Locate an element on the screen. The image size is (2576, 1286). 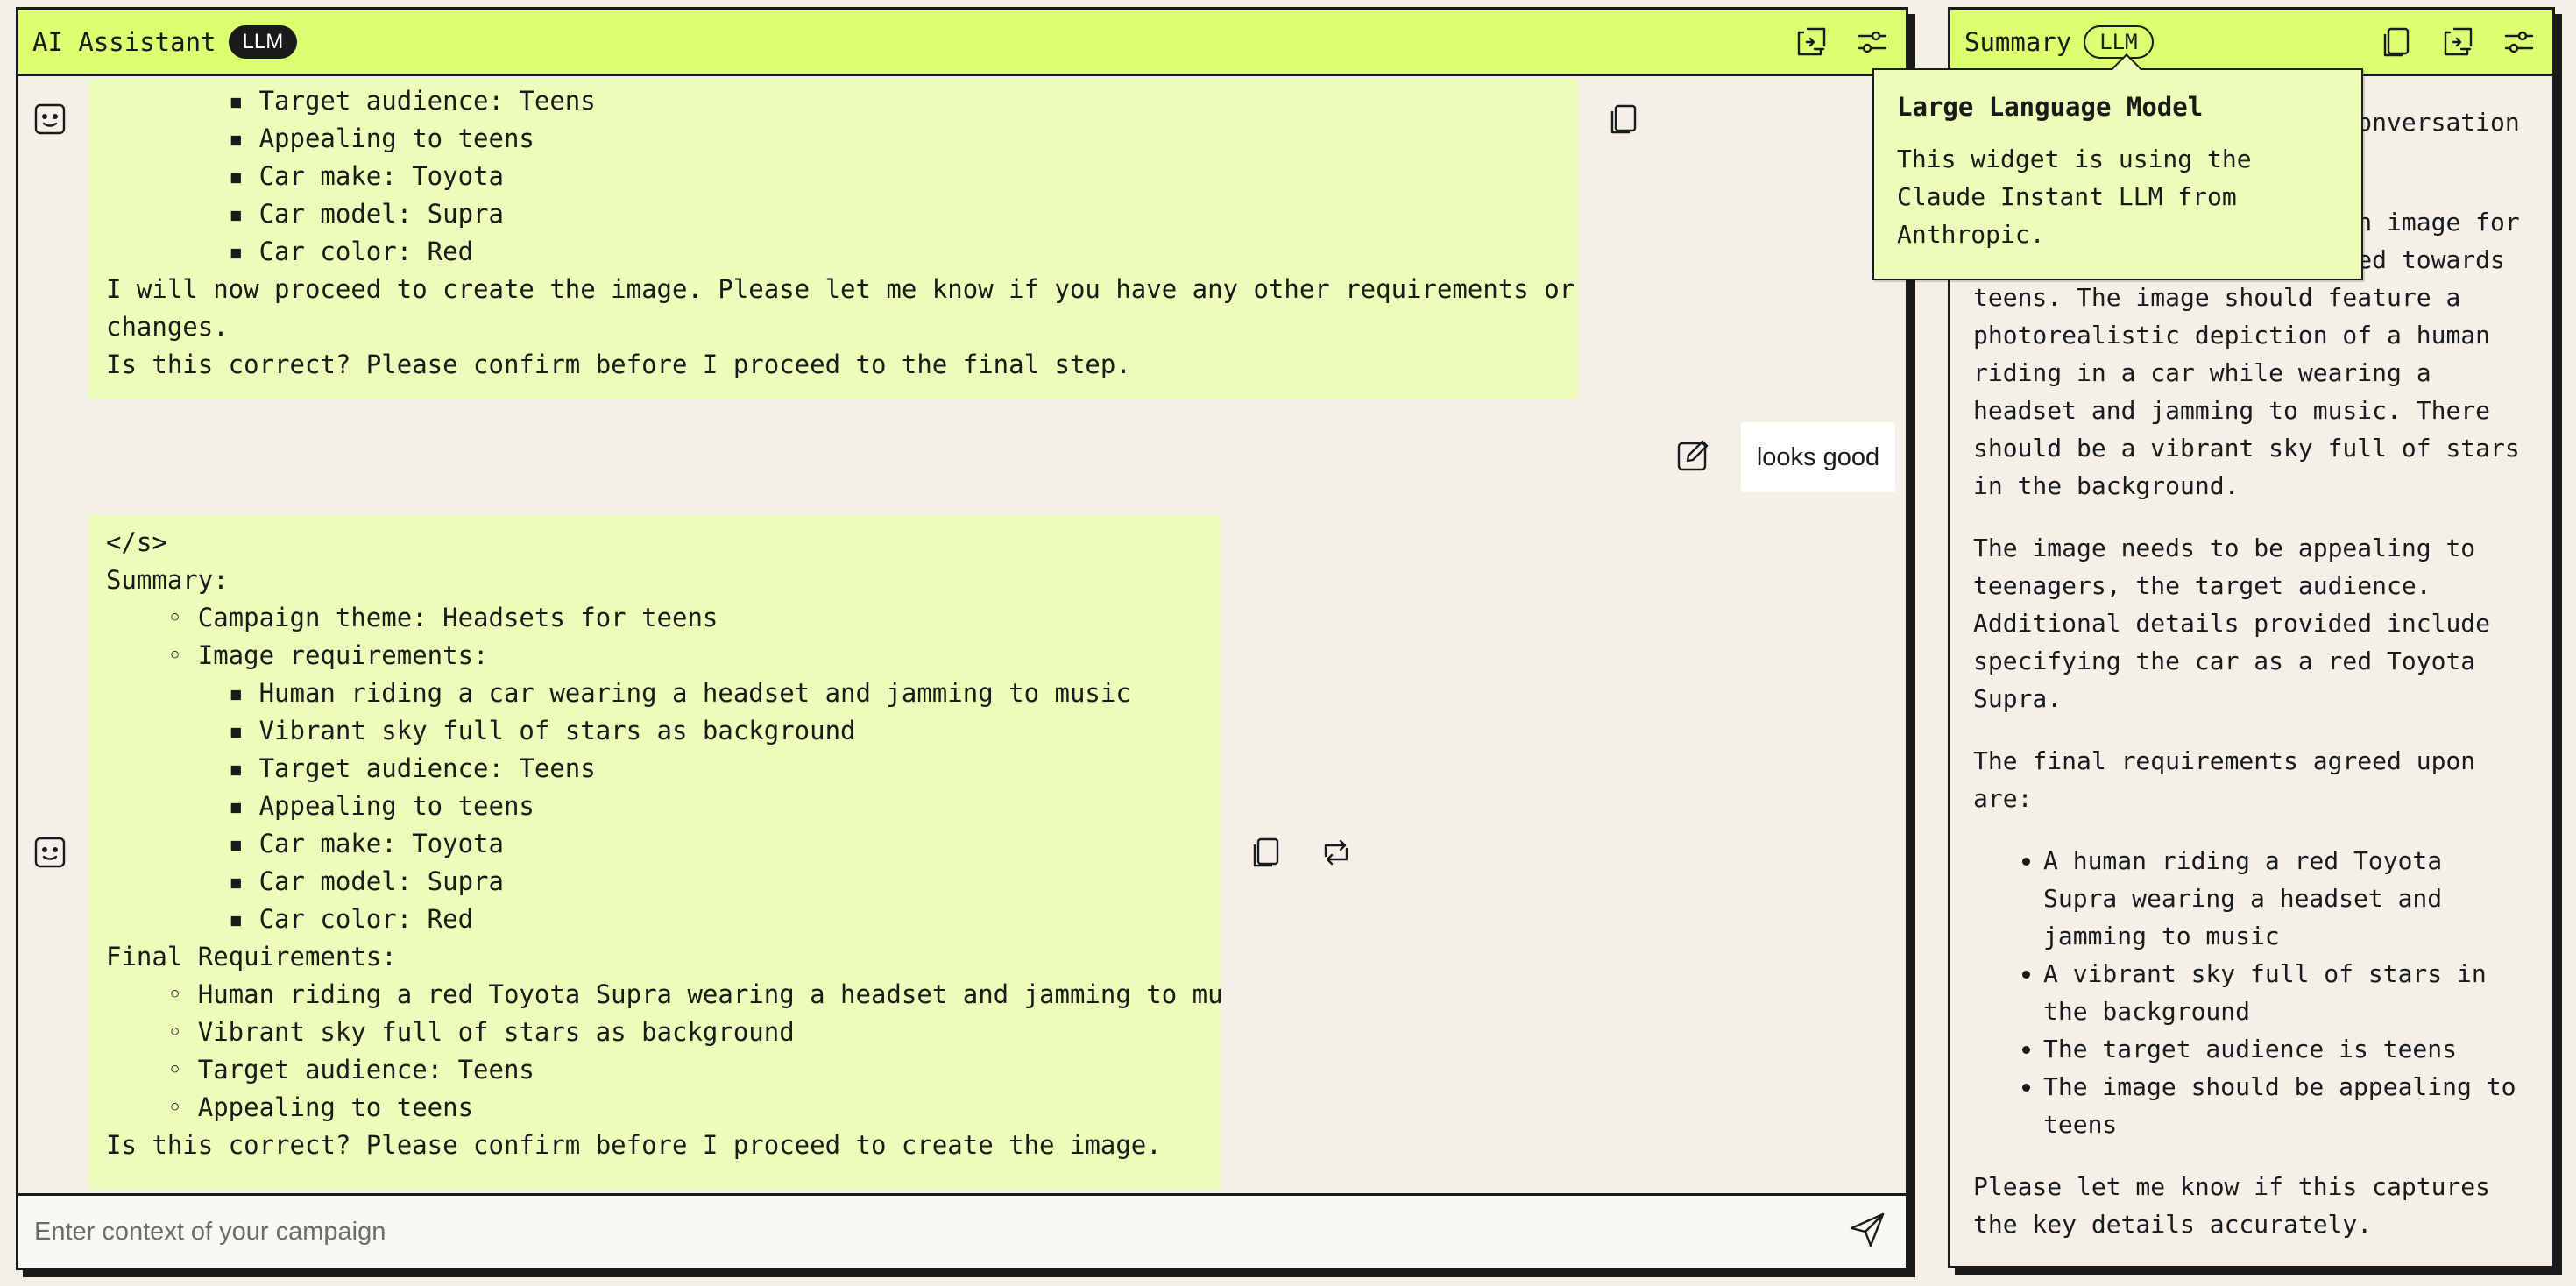
assistant-header: AI Assistant LLM is located at coordinates (962, 43).